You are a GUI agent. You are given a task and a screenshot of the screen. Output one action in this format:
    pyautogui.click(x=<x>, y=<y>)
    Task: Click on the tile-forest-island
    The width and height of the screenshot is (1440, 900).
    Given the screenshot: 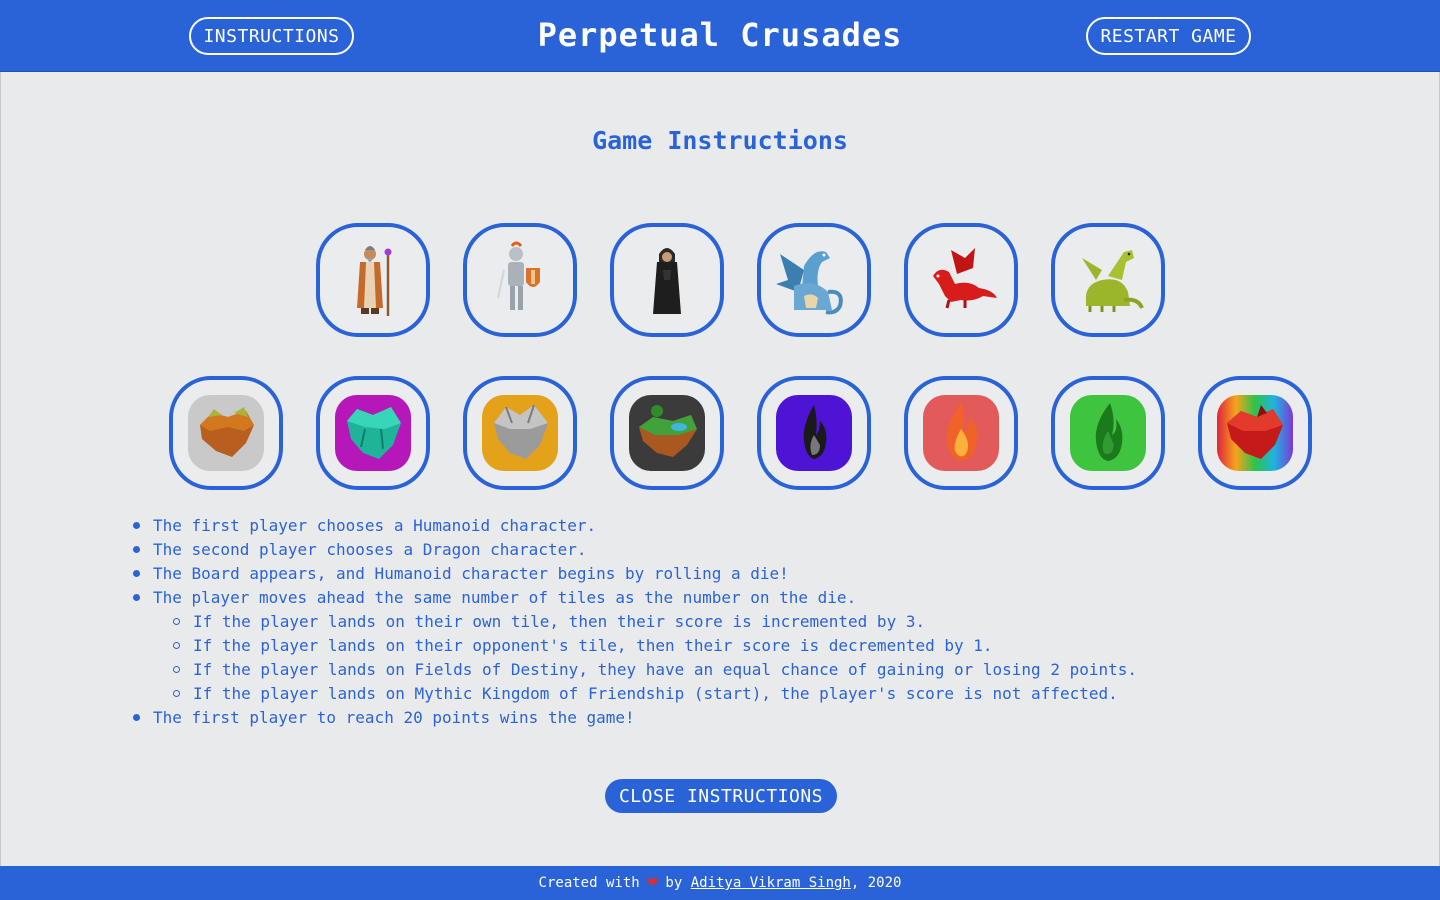 What is the action you would take?
    pyautogui.click(x=667, y=433)
    